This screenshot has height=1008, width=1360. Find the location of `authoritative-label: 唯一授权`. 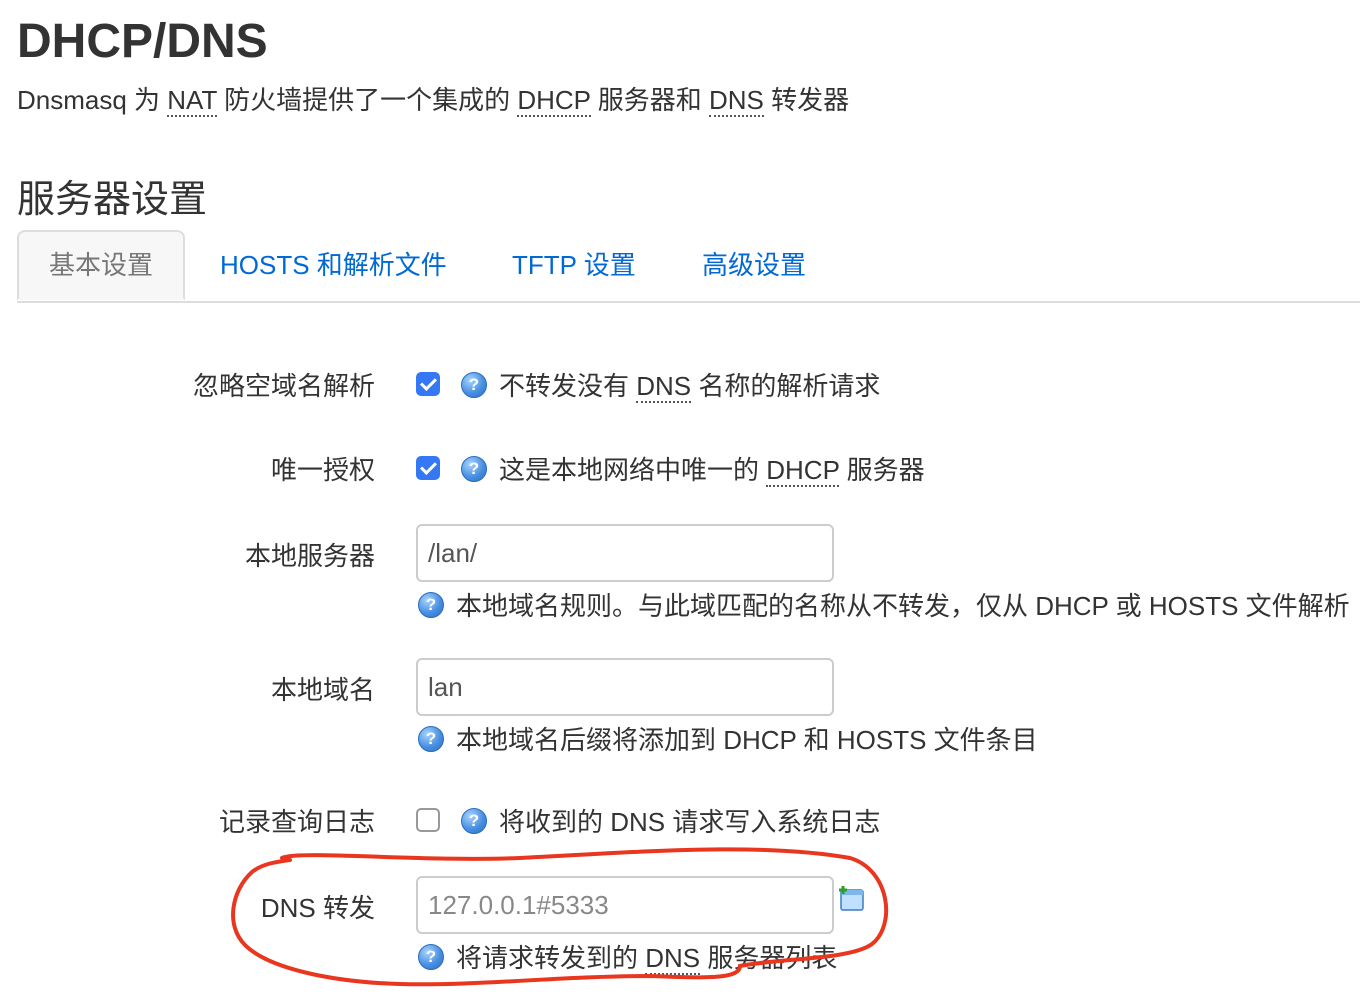

authoritative-label: 唯一授权 is located at coordinates (322, 470).